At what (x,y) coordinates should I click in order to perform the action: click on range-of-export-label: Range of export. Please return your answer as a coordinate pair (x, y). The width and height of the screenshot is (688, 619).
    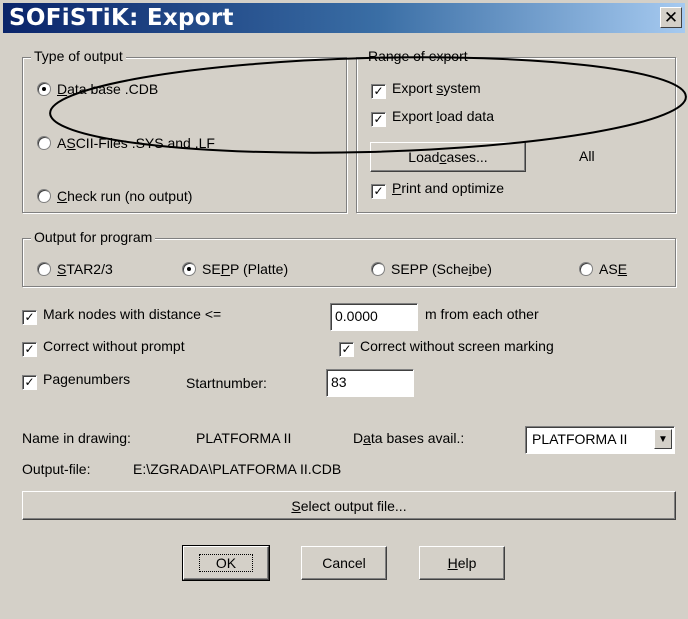
    Looking at the image, I should click on (418, 56).